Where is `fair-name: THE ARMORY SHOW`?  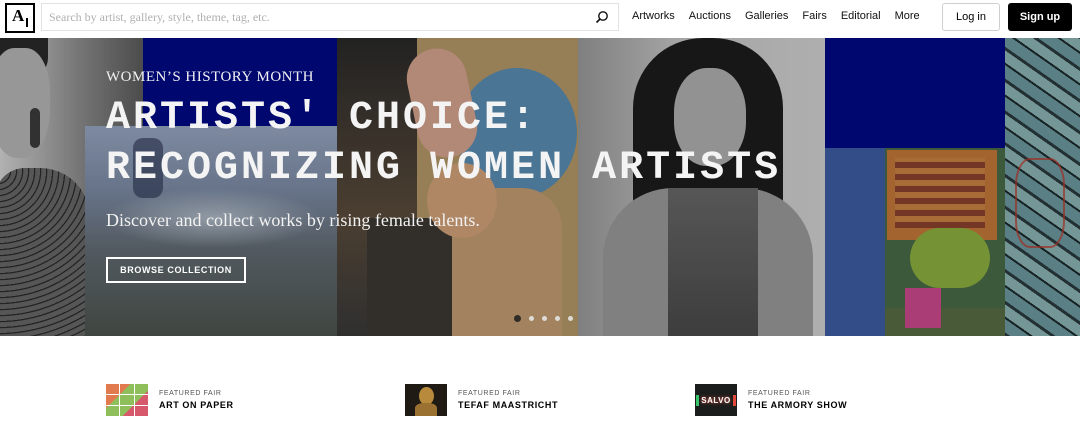
fair-name: THE ARMORY SHOW is located at coordinates (798, 405).